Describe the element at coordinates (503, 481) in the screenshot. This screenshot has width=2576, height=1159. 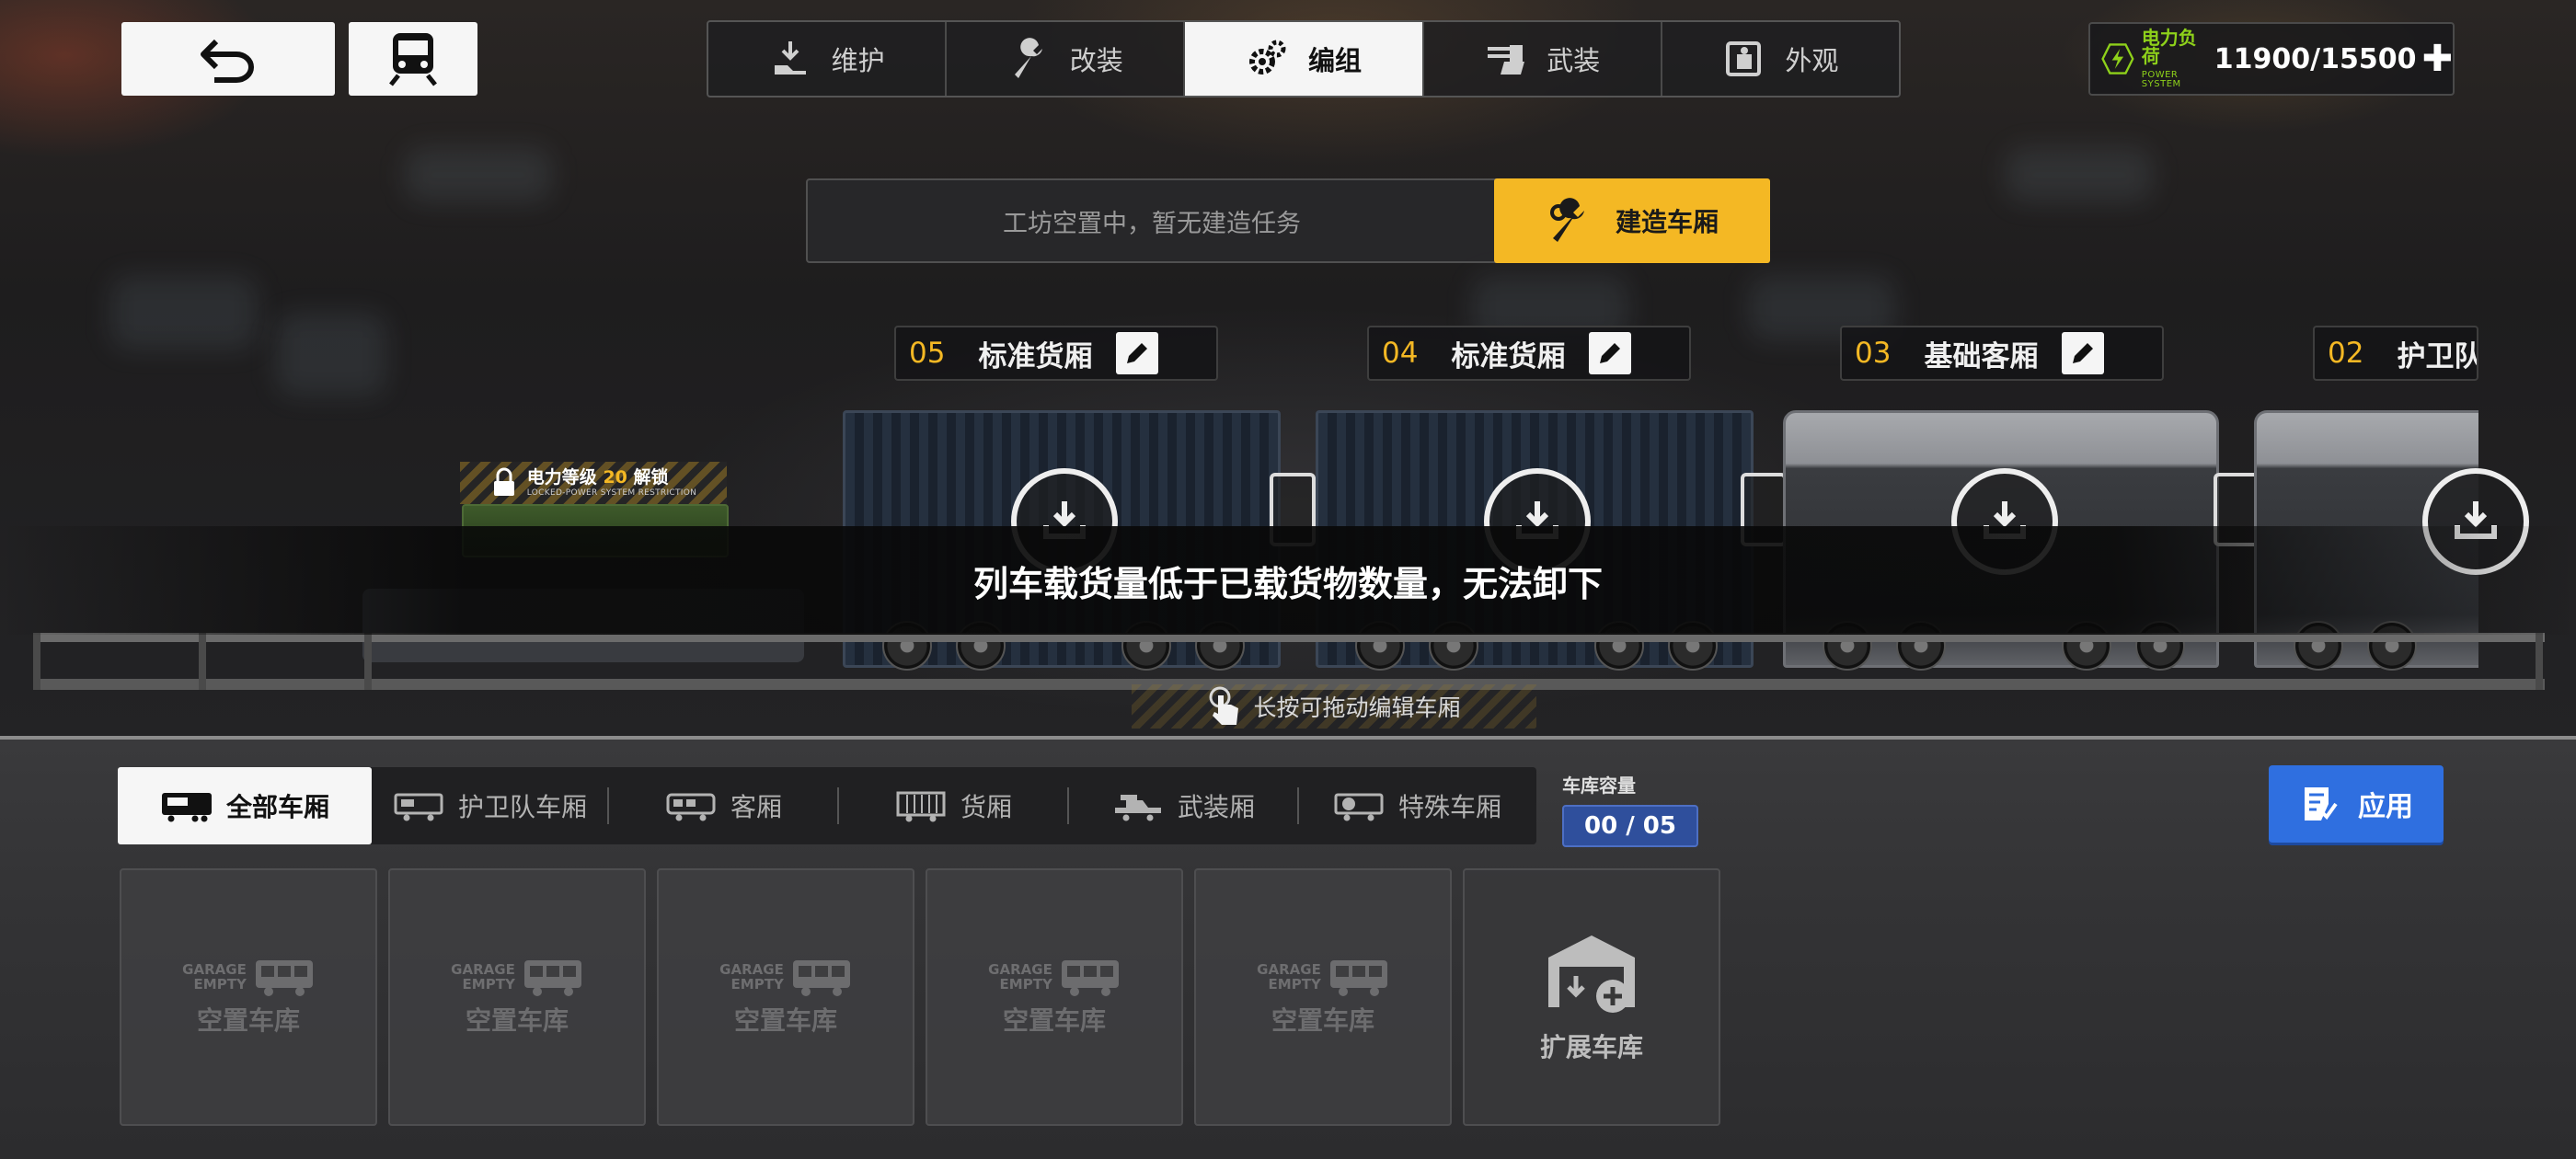
I see `lock-icon` at that location.